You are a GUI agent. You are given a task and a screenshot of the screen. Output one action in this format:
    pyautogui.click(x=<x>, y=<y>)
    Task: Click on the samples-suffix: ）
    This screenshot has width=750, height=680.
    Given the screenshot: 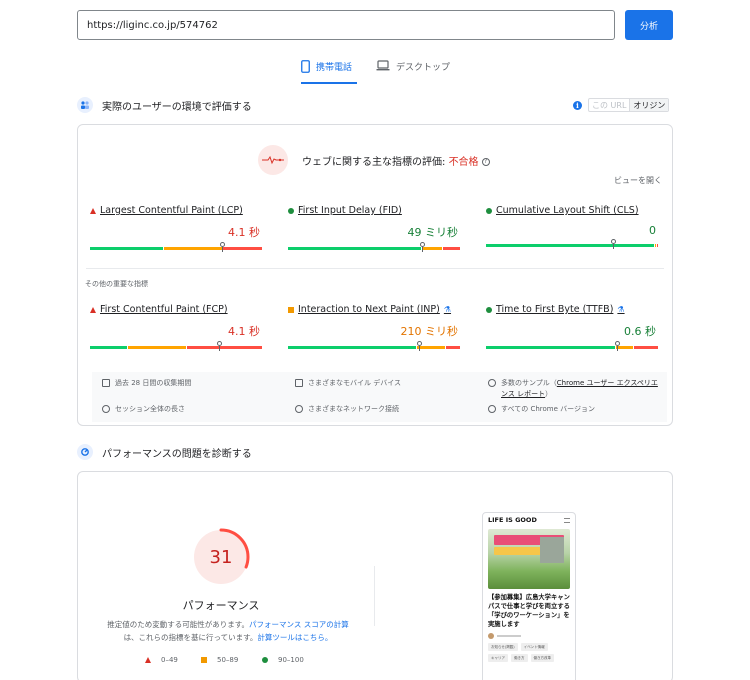 What is the action you would take?
    pyautogui.click(x=549, y=394)
    